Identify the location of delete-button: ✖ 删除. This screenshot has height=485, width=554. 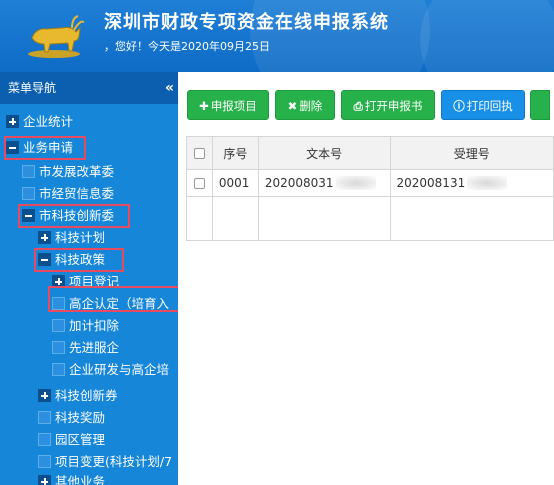
(305, 105).